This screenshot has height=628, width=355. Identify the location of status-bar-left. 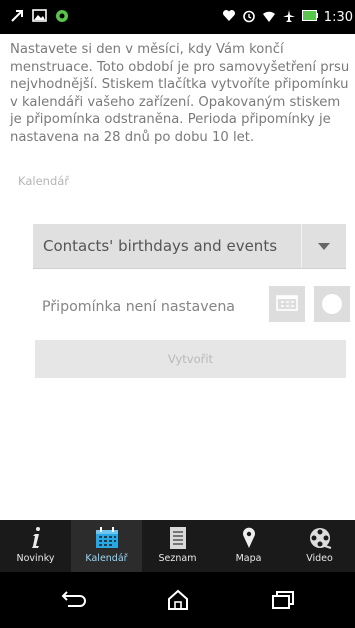
(34, 17).